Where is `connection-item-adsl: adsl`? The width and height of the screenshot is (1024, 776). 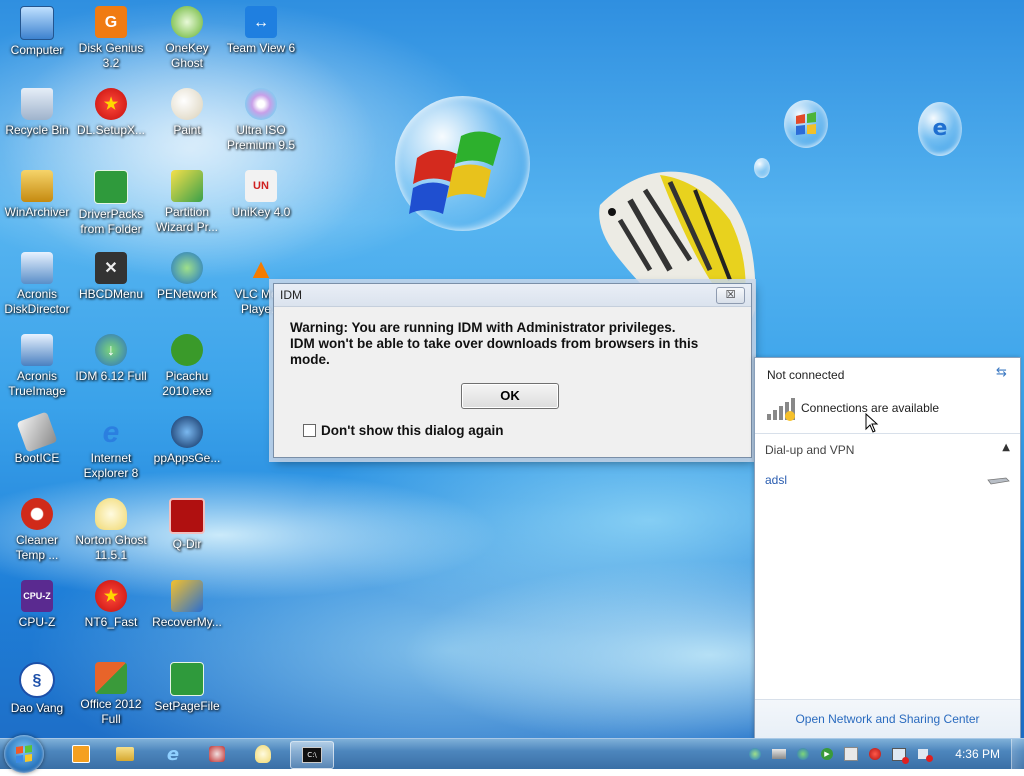
connection-item-adsl: adsl is located at coordinates (776, 480).